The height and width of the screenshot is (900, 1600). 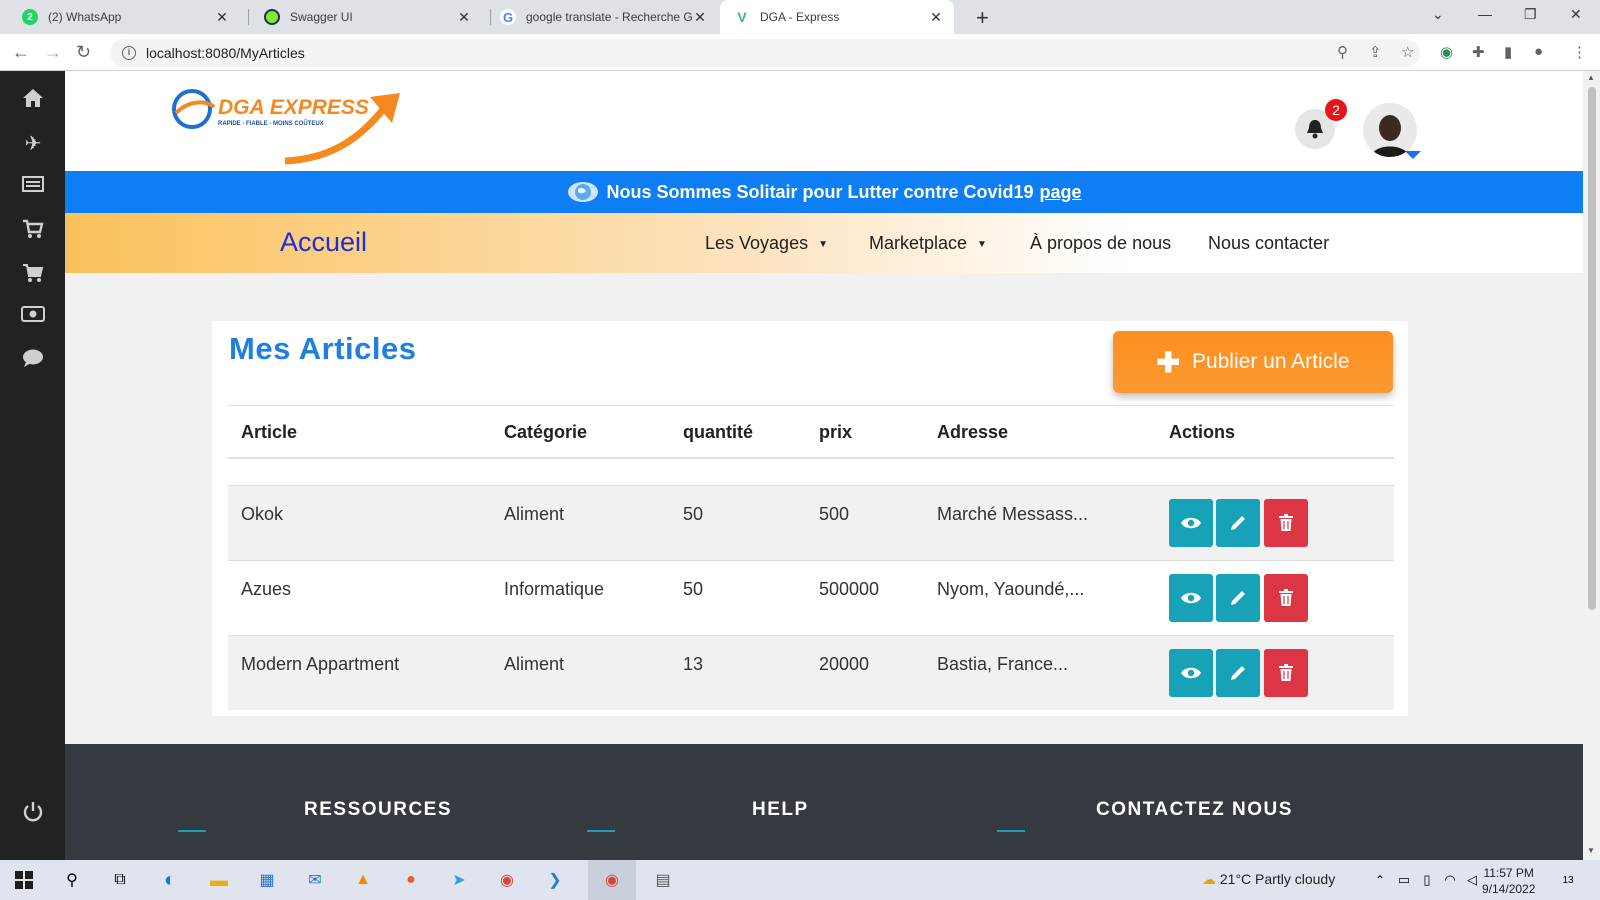 I want to click on mail-icon: ✉, so click(x=315, y=880).